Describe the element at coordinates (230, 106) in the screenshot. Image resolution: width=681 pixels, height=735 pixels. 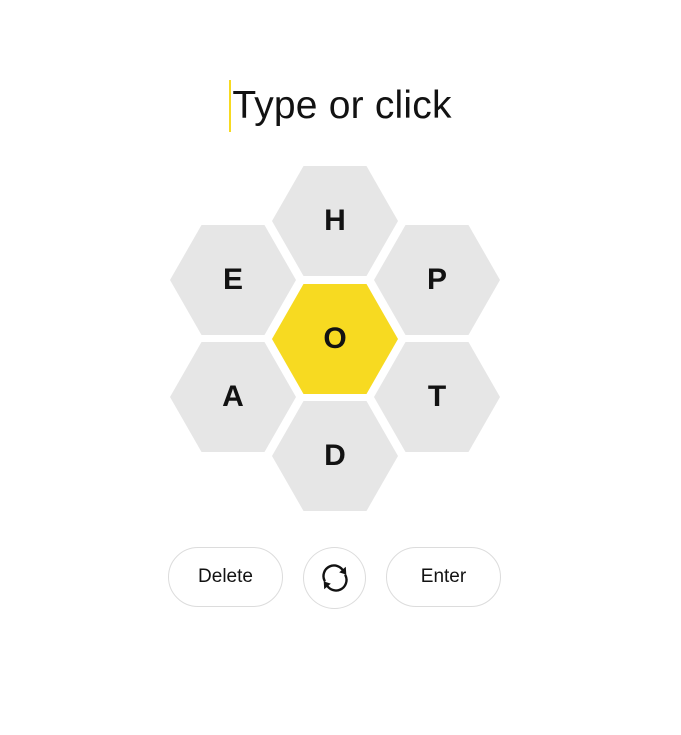
I see `input-caret` at that location.